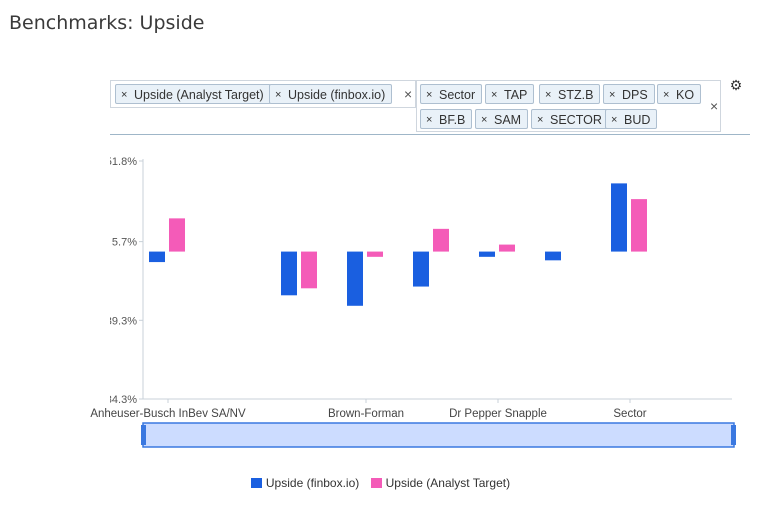 This screenshot has width=761, height=506. Describe the element at coordinates (629, 414) in the screenshot. I see `x-tick-label: Sector` at that location.